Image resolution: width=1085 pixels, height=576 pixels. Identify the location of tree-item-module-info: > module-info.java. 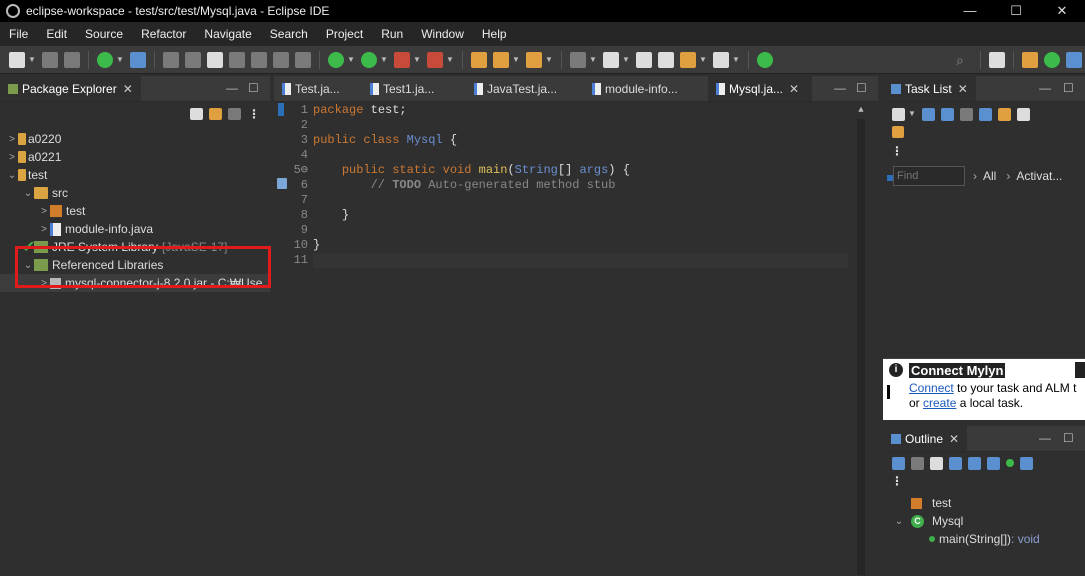
(135, 229).